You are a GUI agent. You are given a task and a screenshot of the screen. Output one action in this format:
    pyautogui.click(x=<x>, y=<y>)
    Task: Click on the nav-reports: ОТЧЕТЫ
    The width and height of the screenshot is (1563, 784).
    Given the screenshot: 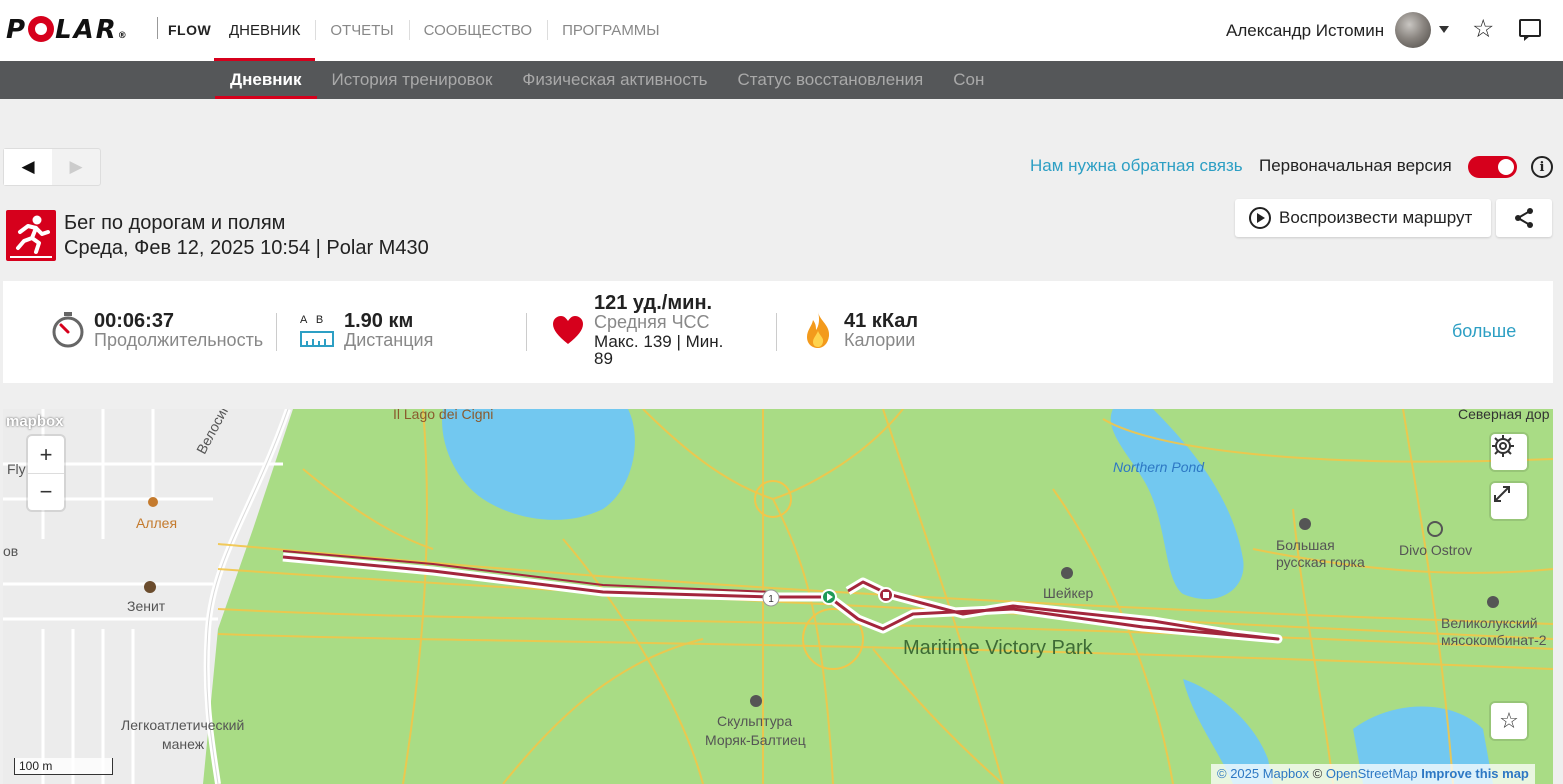 What is the action you would take?
    pyautogui.click(x=361, y=30)
    